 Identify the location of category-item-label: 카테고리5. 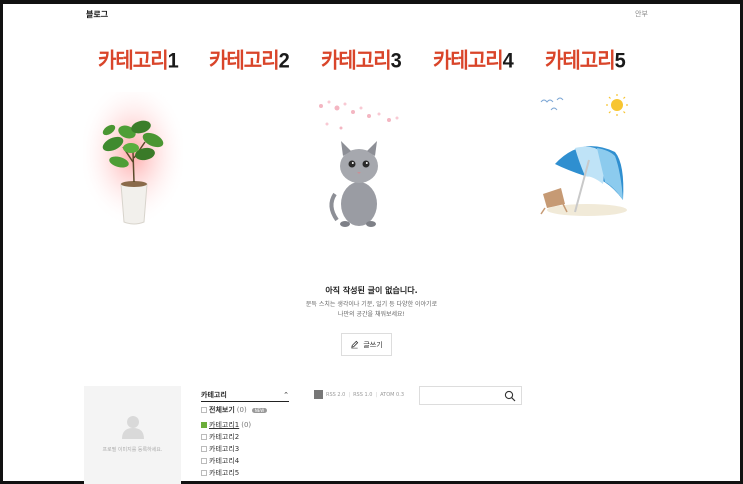
(224, 473).